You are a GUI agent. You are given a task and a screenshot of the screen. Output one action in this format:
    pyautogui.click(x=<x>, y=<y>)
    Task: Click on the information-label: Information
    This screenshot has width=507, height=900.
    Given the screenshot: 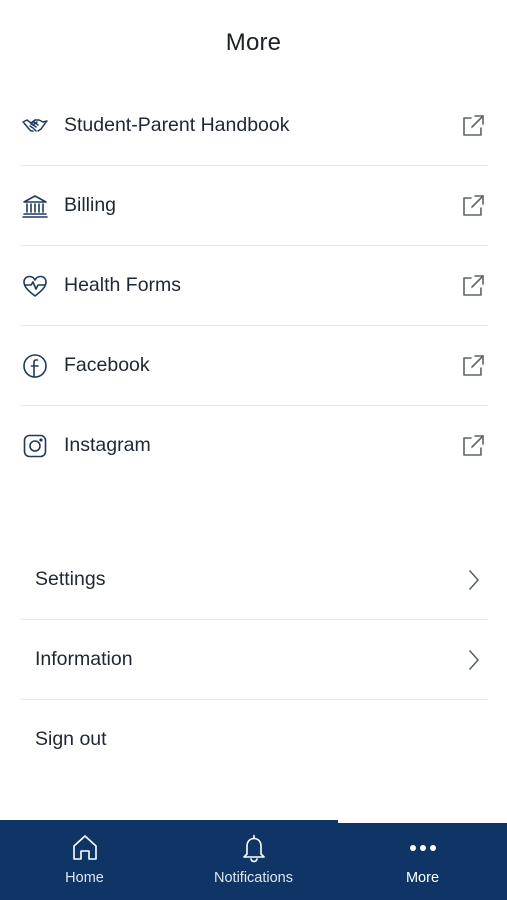 What is the action you would take?
    pyautogui.click(x=84, y=659)
    